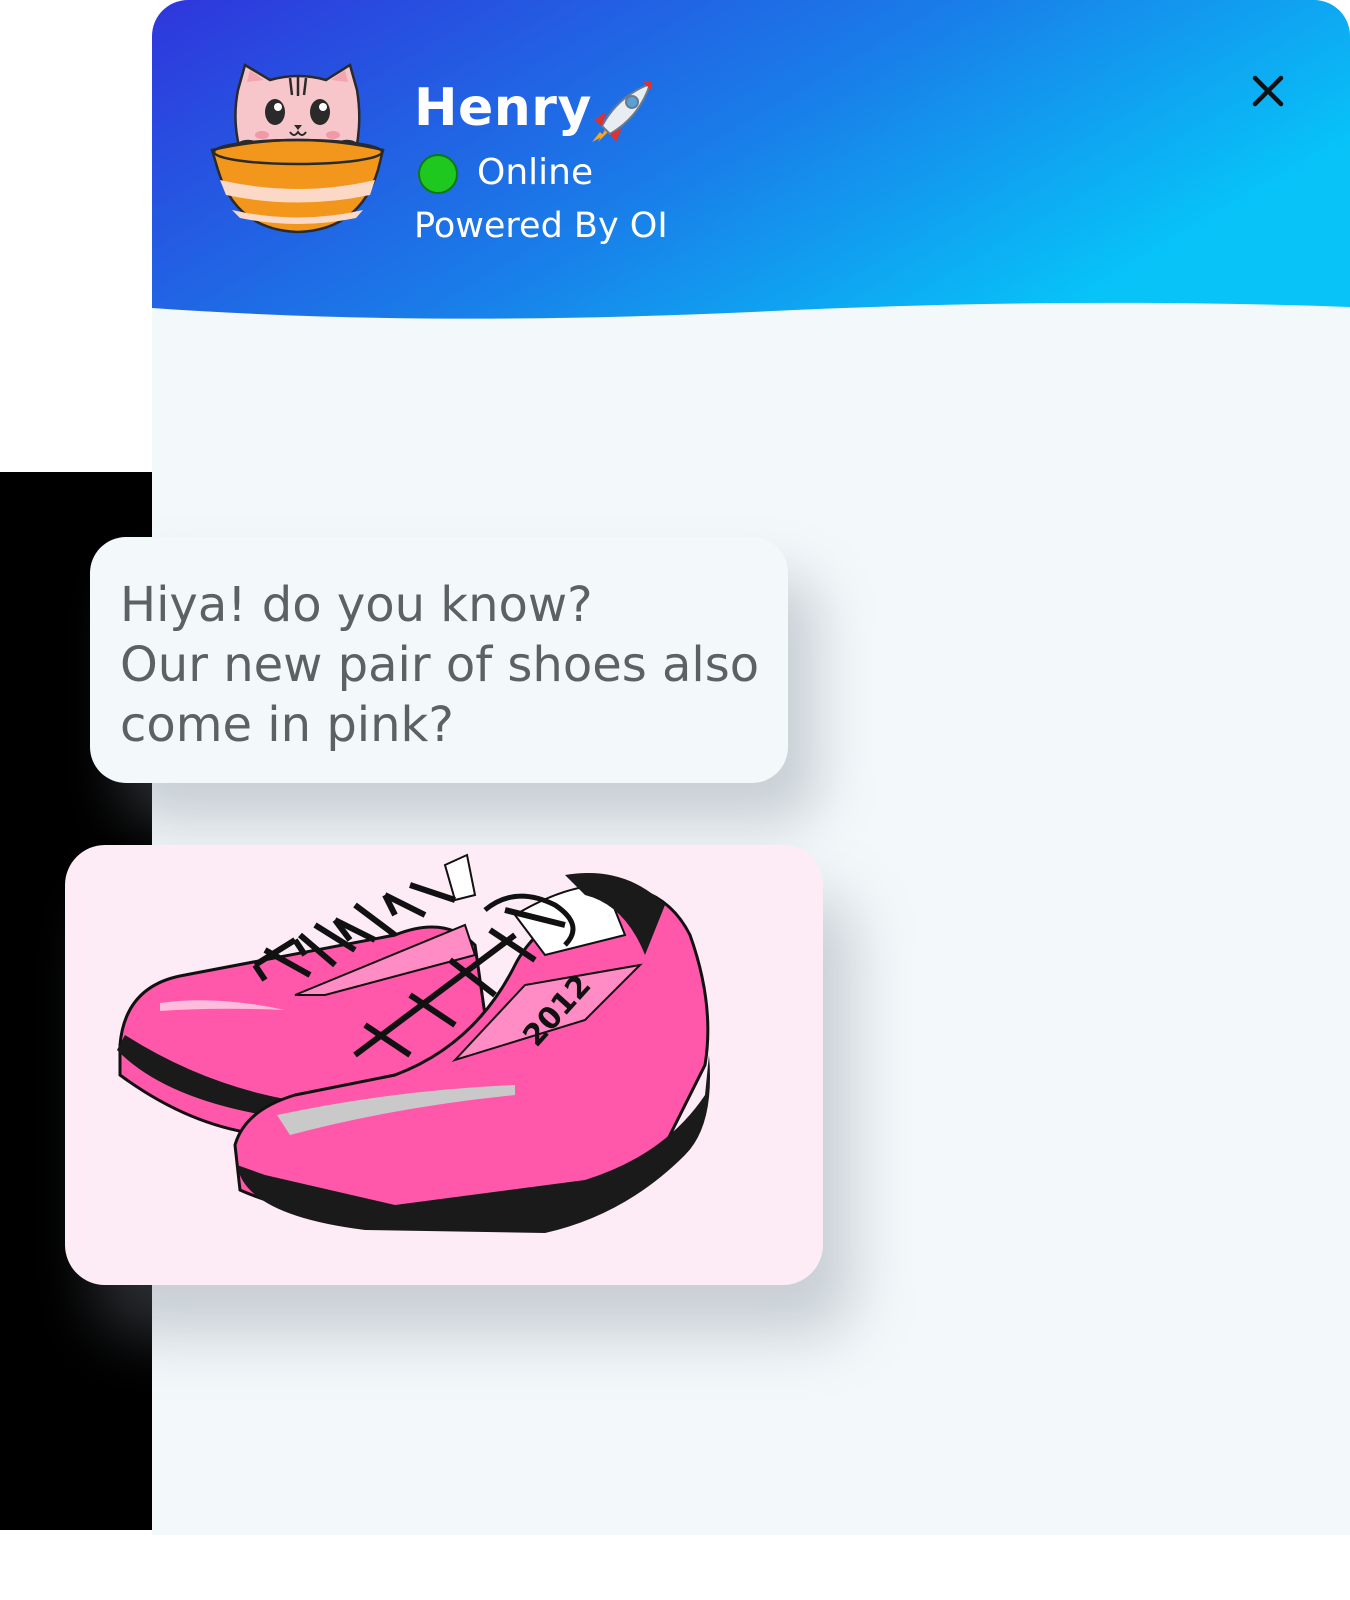  Describe the element at coordinates (622, 112) in the screenshot. I see `rocket-emoji-icon` at that location.